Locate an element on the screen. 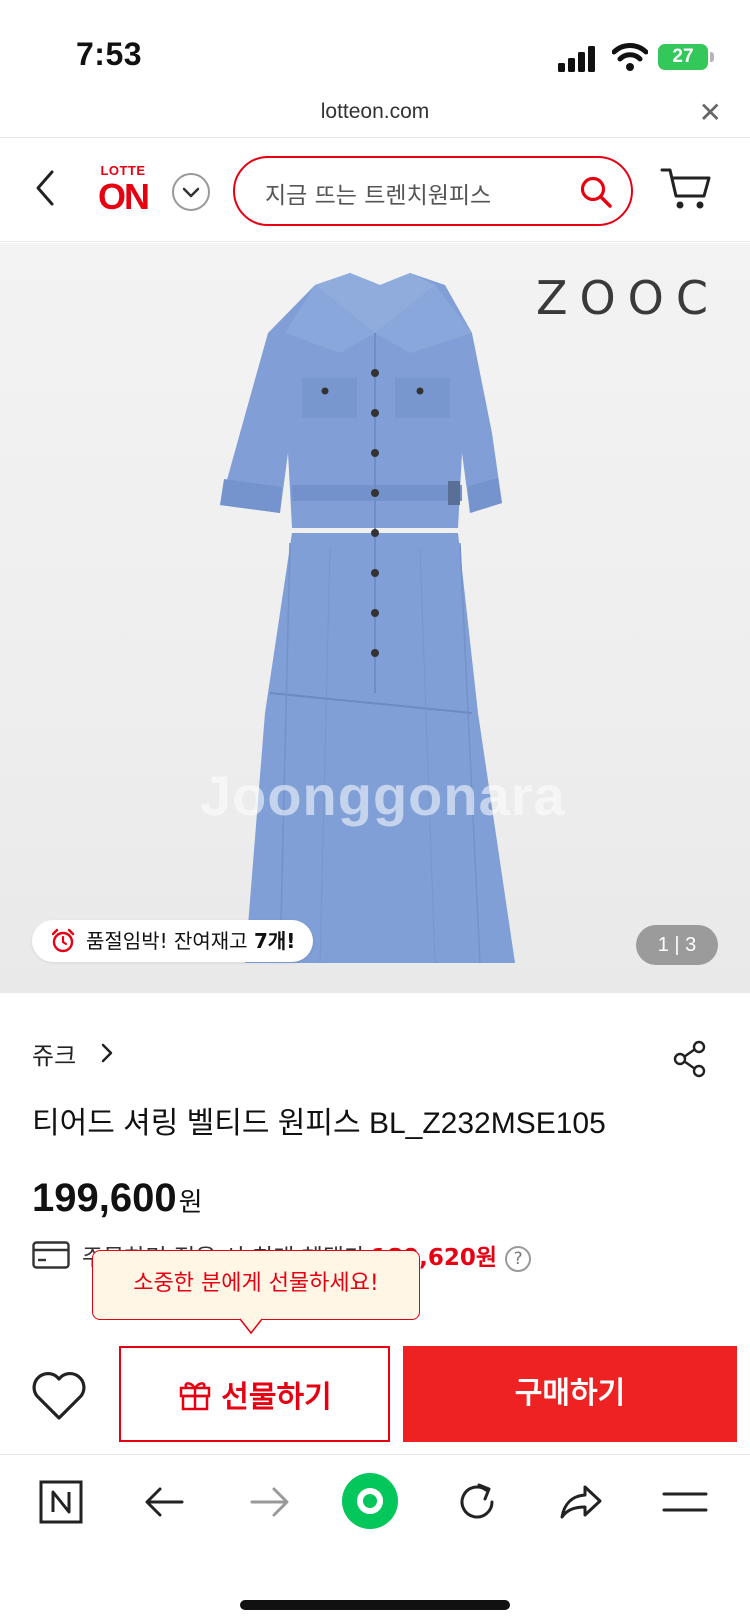 The width and height of the screenshot is (750, 1624). cart-icon is located at coordinates (686, 188).